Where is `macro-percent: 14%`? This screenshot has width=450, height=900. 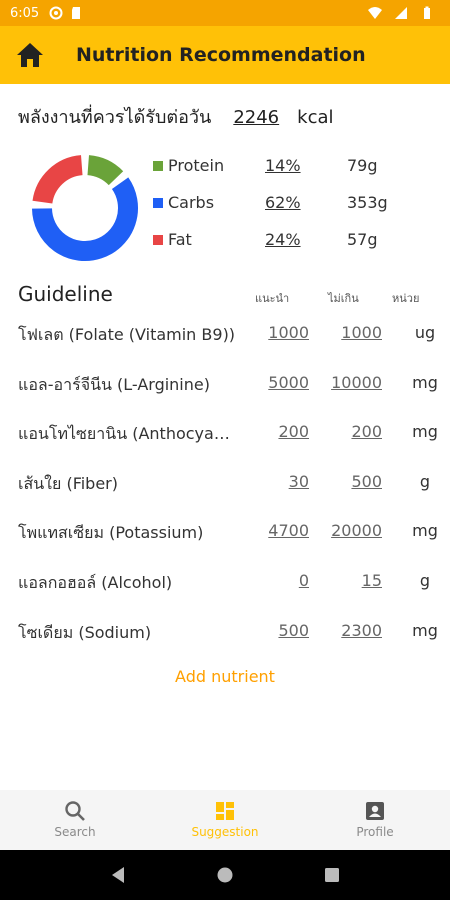
macro-percent: 14% is located at coordinates (283, 165).